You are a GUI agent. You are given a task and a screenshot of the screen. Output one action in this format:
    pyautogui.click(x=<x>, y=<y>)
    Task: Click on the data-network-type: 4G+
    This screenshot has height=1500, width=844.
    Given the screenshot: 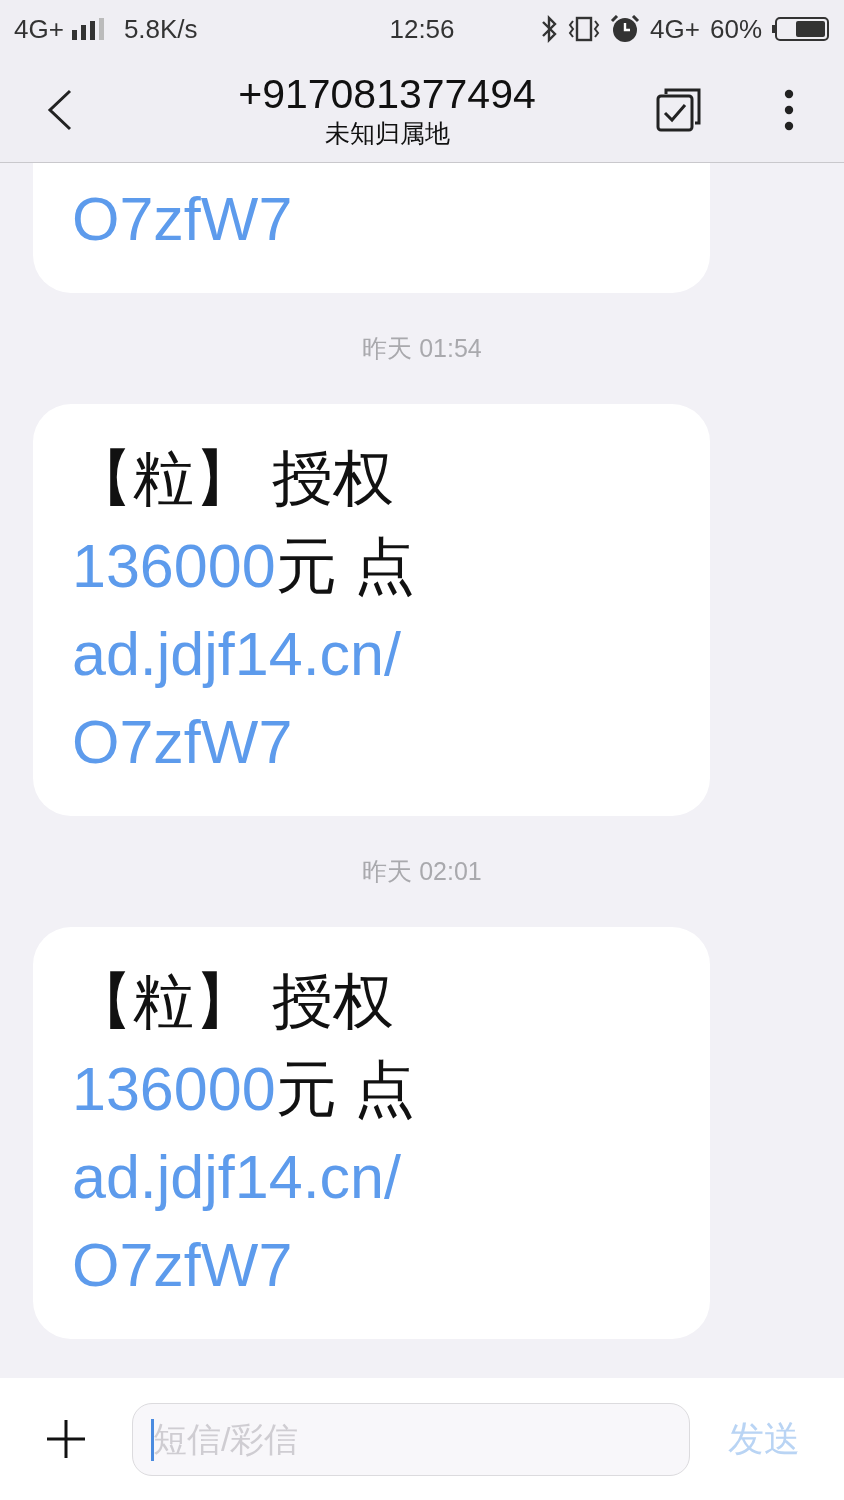 What is the action you would take?
    pyautogui.click(x=675, y=29)
    